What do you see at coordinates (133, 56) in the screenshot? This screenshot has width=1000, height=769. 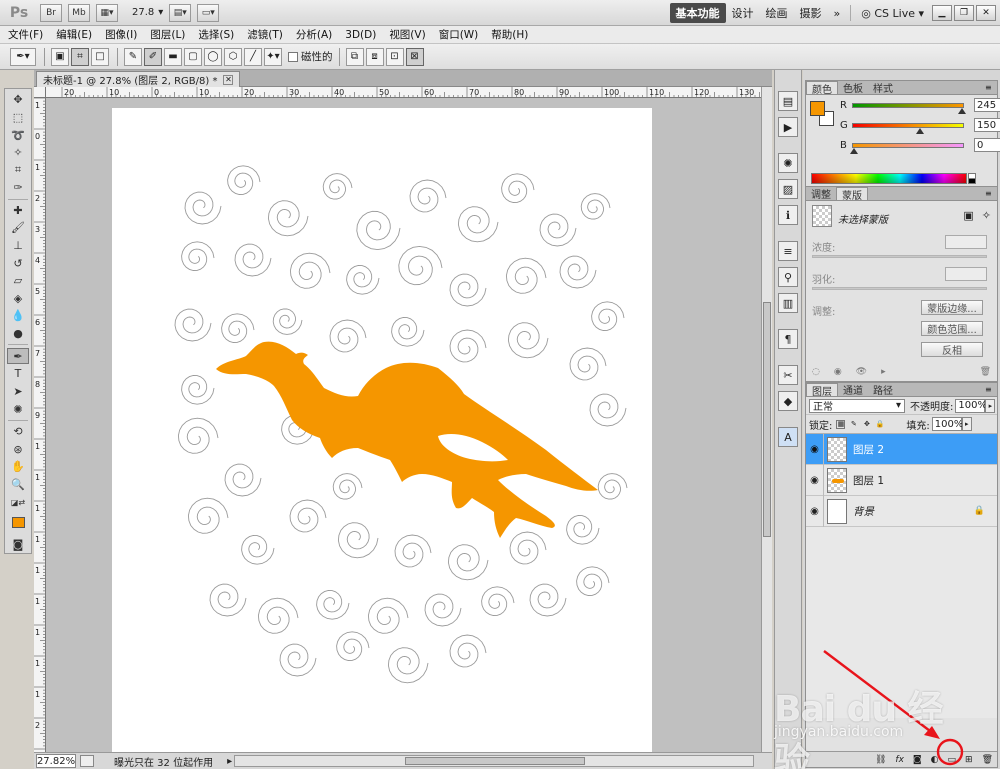 I see `pen-tool-icon: ✎` at bounding box center [133, 56].